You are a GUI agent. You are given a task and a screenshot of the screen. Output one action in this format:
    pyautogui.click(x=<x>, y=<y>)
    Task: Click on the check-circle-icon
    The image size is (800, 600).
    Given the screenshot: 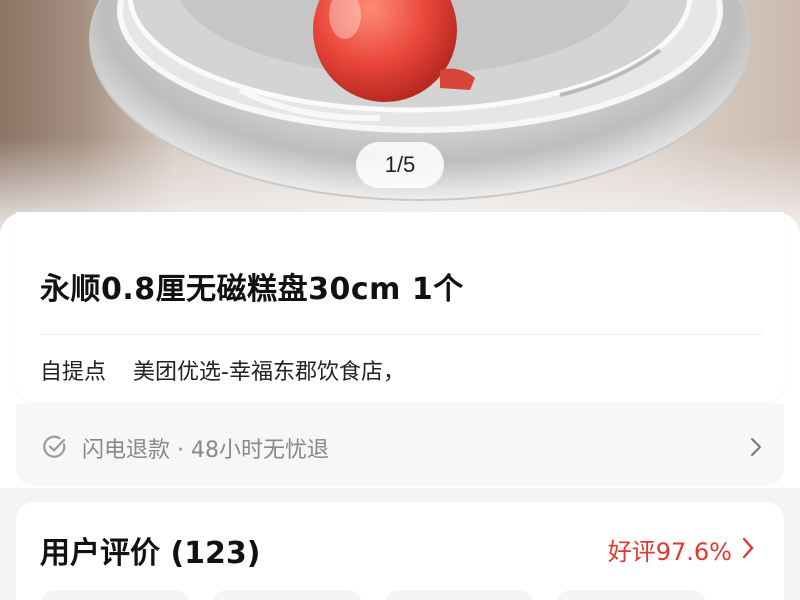 What is the action you would take?
    pyautogui.click(x=54, y=446)
    